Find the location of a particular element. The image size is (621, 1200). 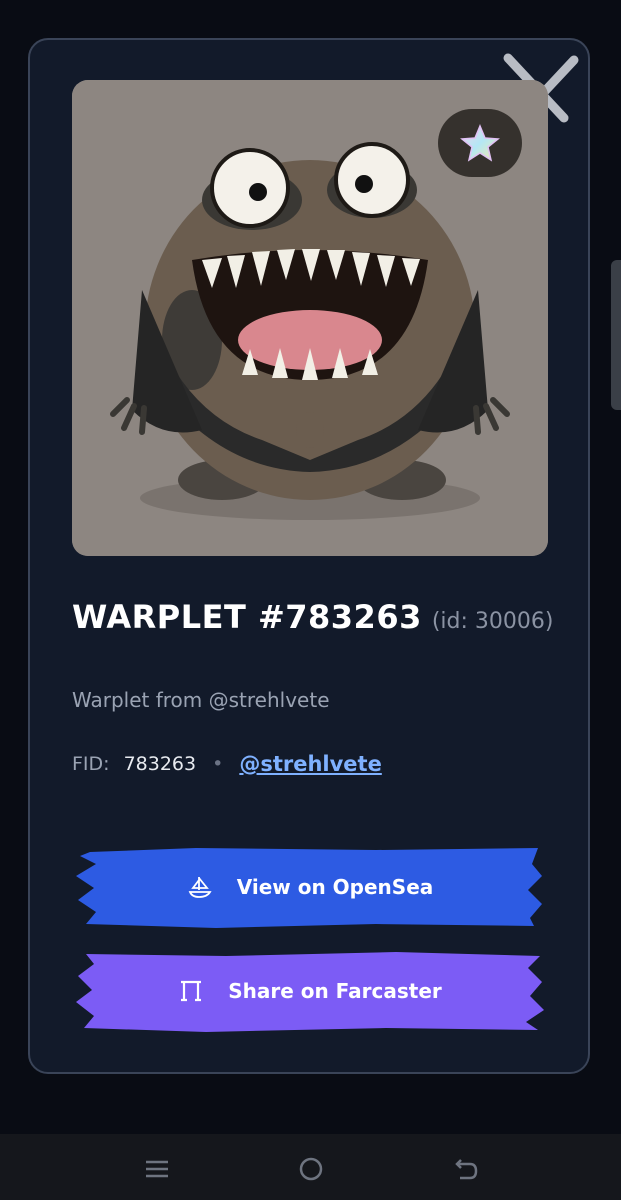

edge-handle is located at coordinates (616, 335).